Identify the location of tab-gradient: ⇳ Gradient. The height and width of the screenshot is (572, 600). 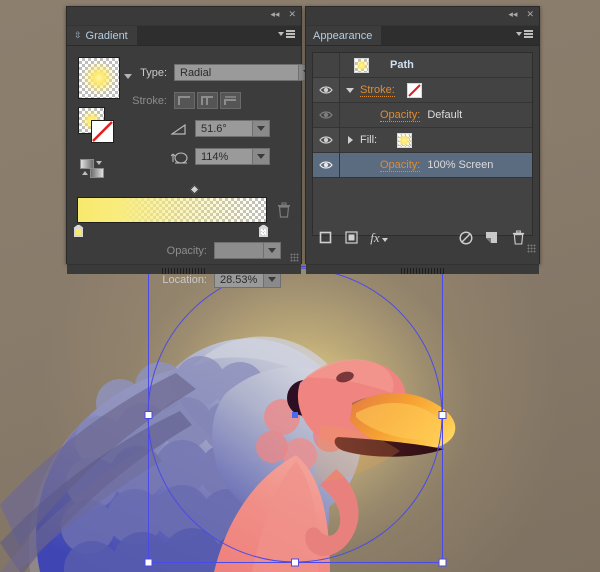
(102, 35).